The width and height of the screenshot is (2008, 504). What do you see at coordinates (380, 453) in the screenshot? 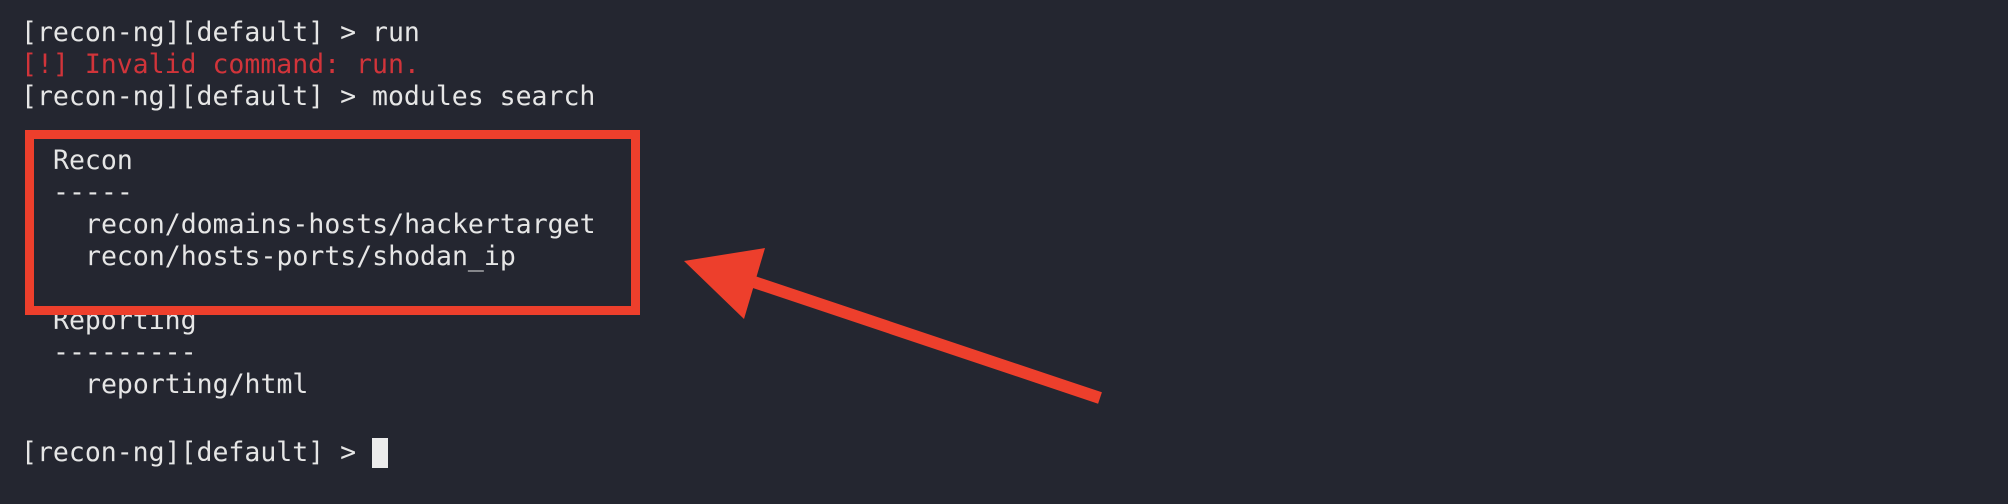
I see `terminal-cursor` at bounding box center [380, 453].